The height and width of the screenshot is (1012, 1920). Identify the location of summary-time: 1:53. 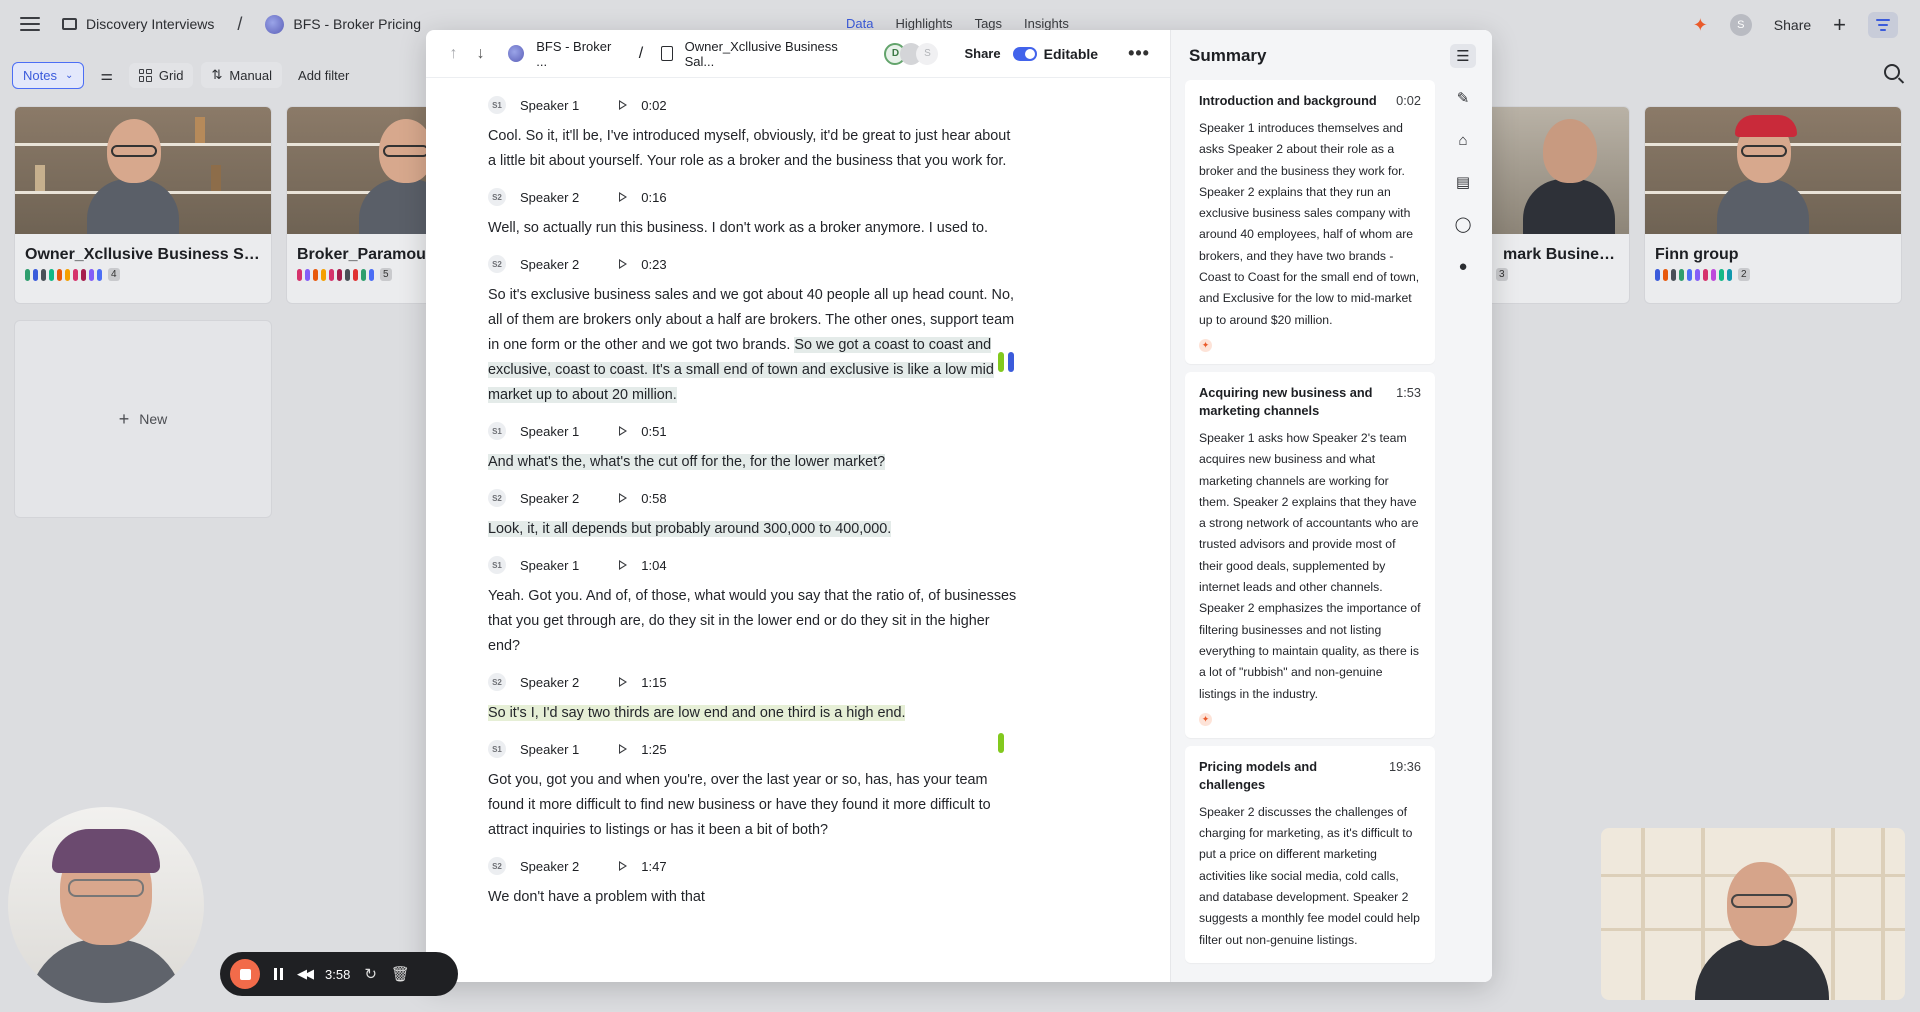
(1408, 402).